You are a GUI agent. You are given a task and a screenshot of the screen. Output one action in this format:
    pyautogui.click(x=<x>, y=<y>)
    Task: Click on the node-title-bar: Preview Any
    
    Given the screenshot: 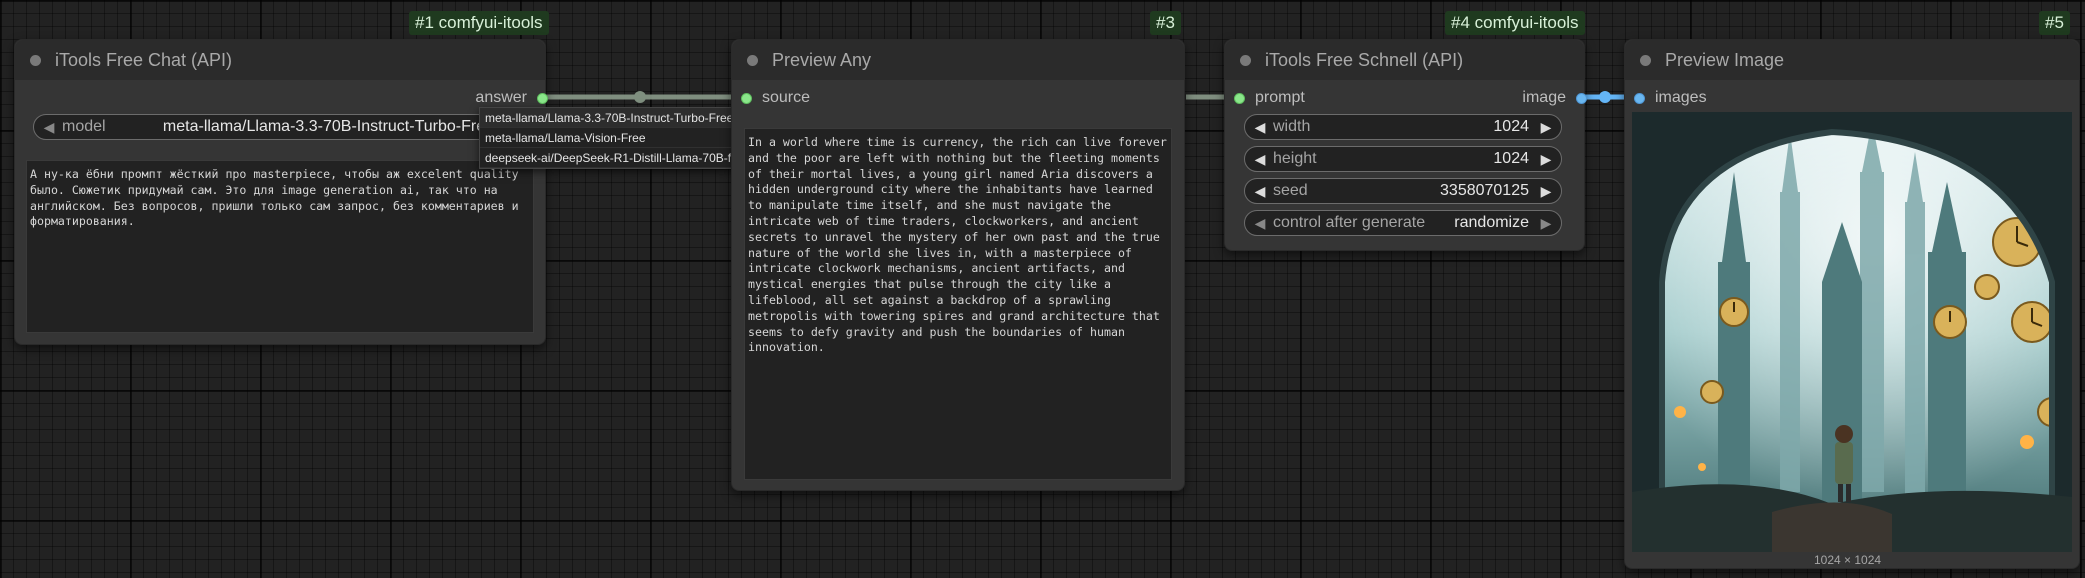 What is the action you would take?
    pyautogui.click(x=958, y=60)
    